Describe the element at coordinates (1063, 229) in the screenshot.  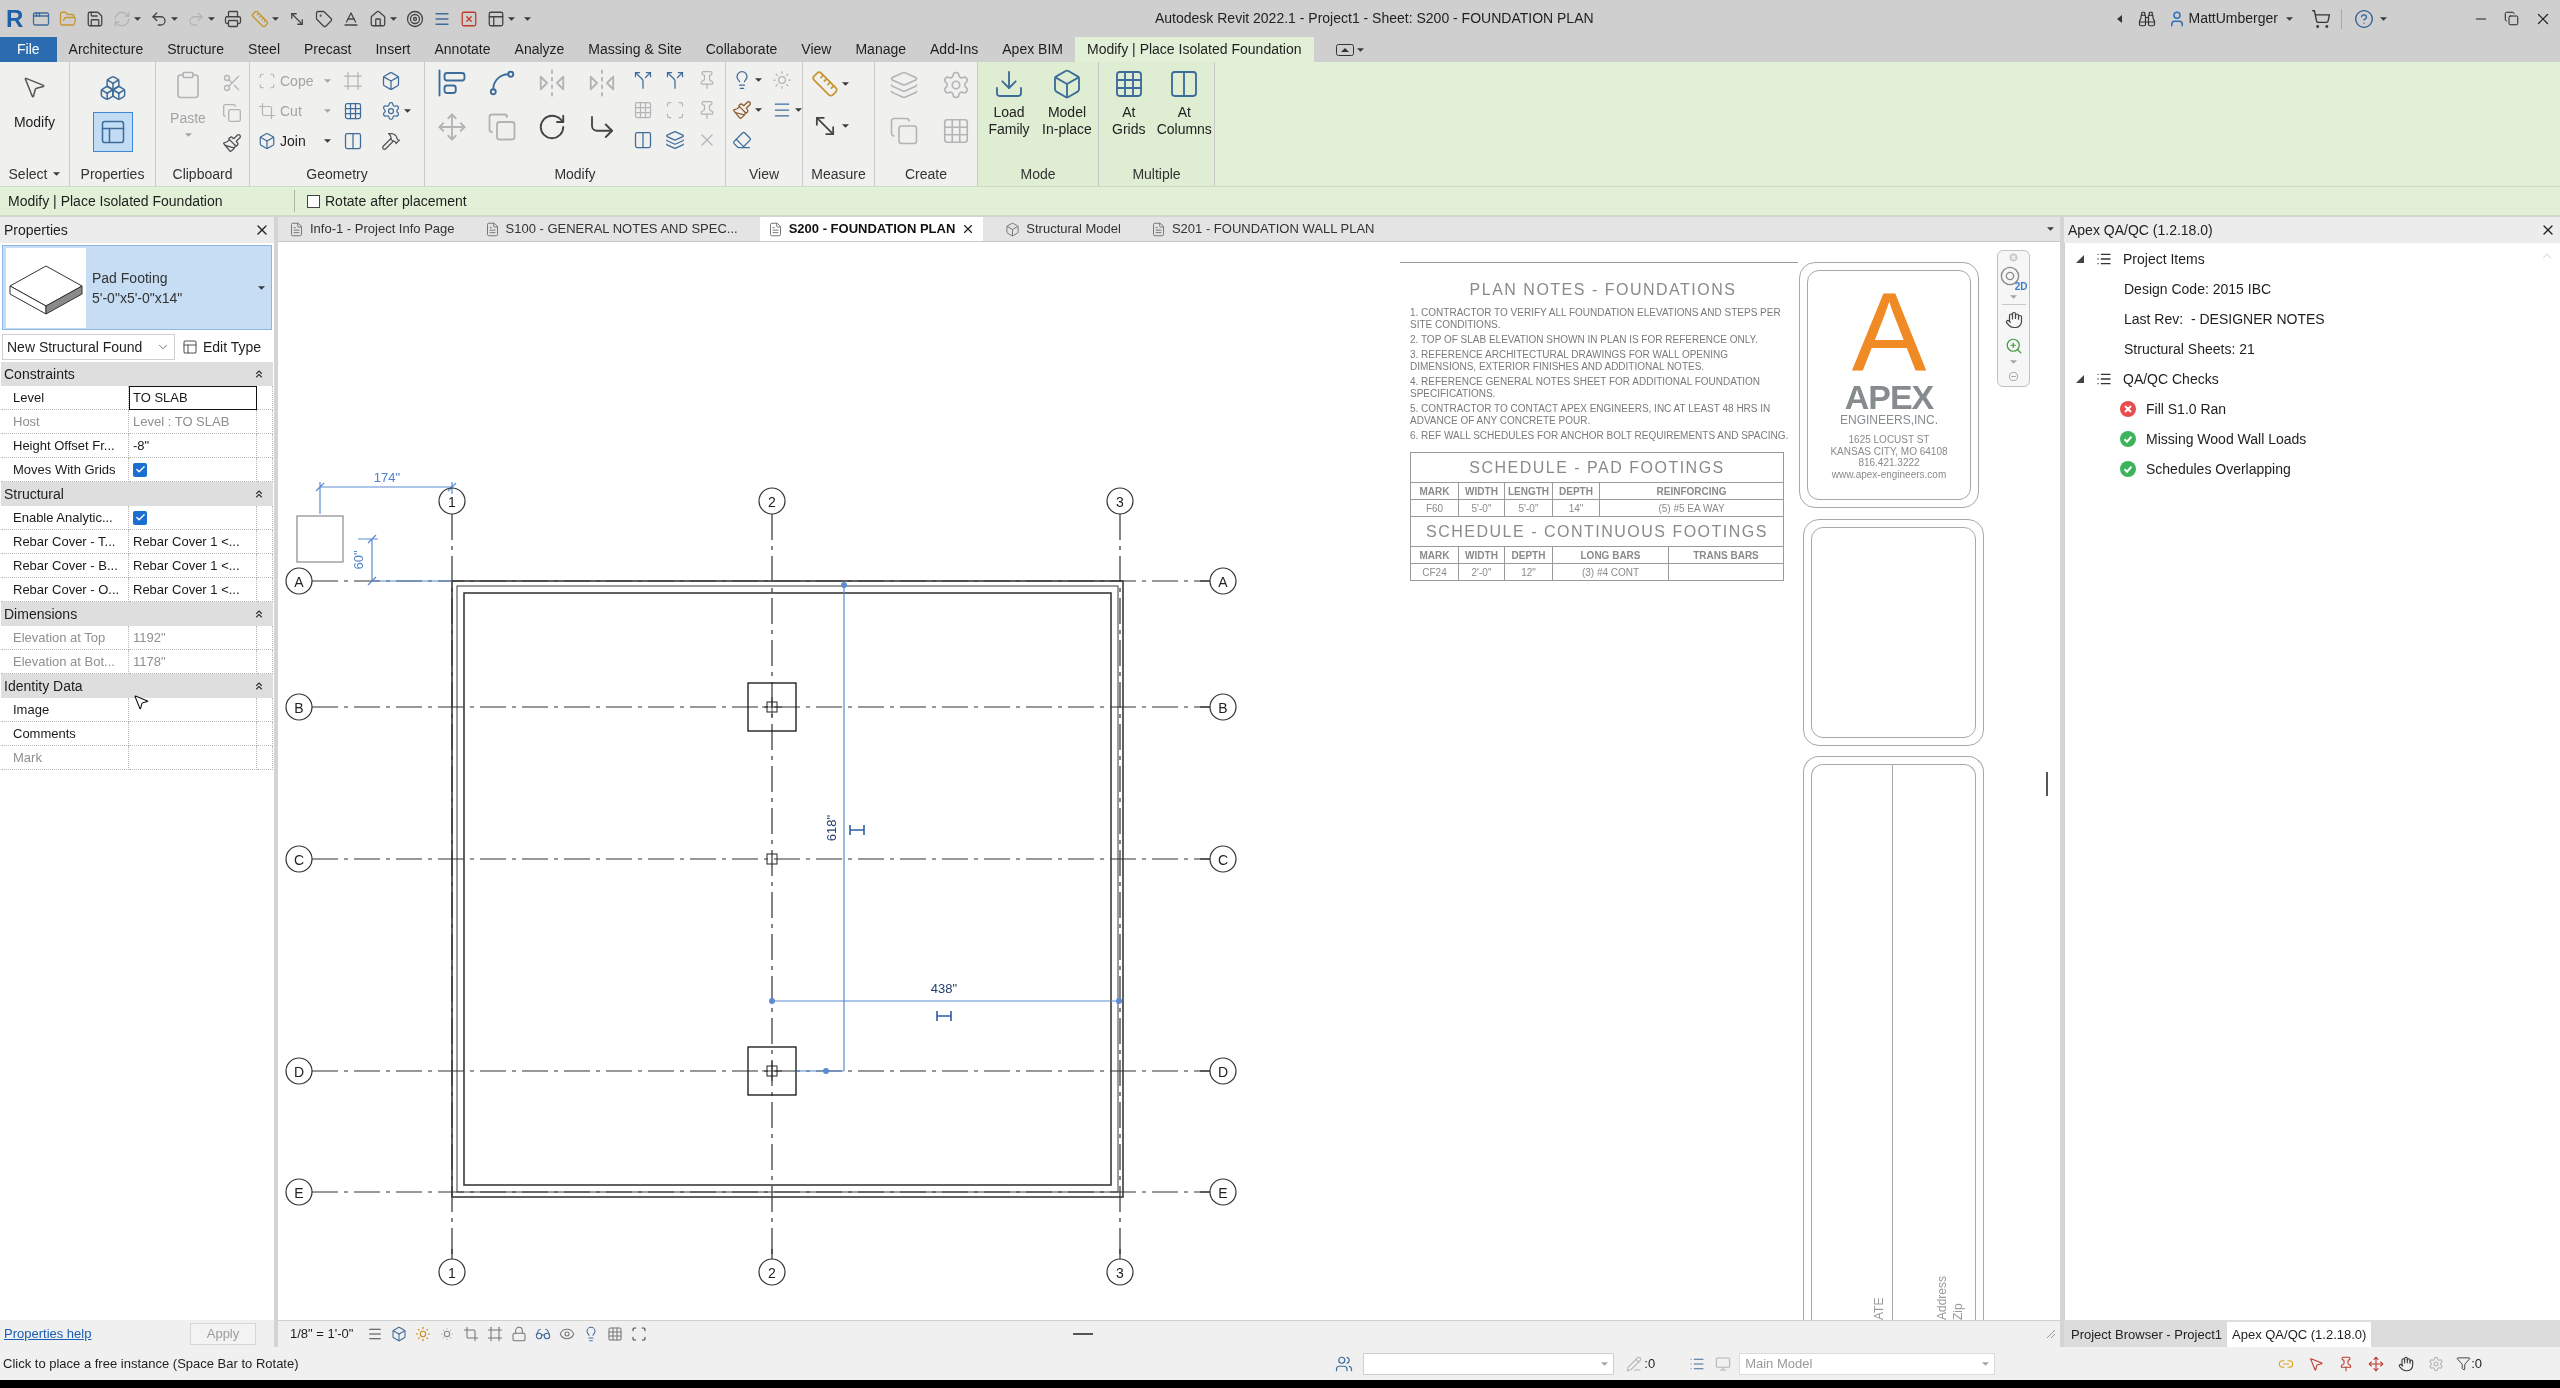
I see `document-tab: Structural Model` at that location.